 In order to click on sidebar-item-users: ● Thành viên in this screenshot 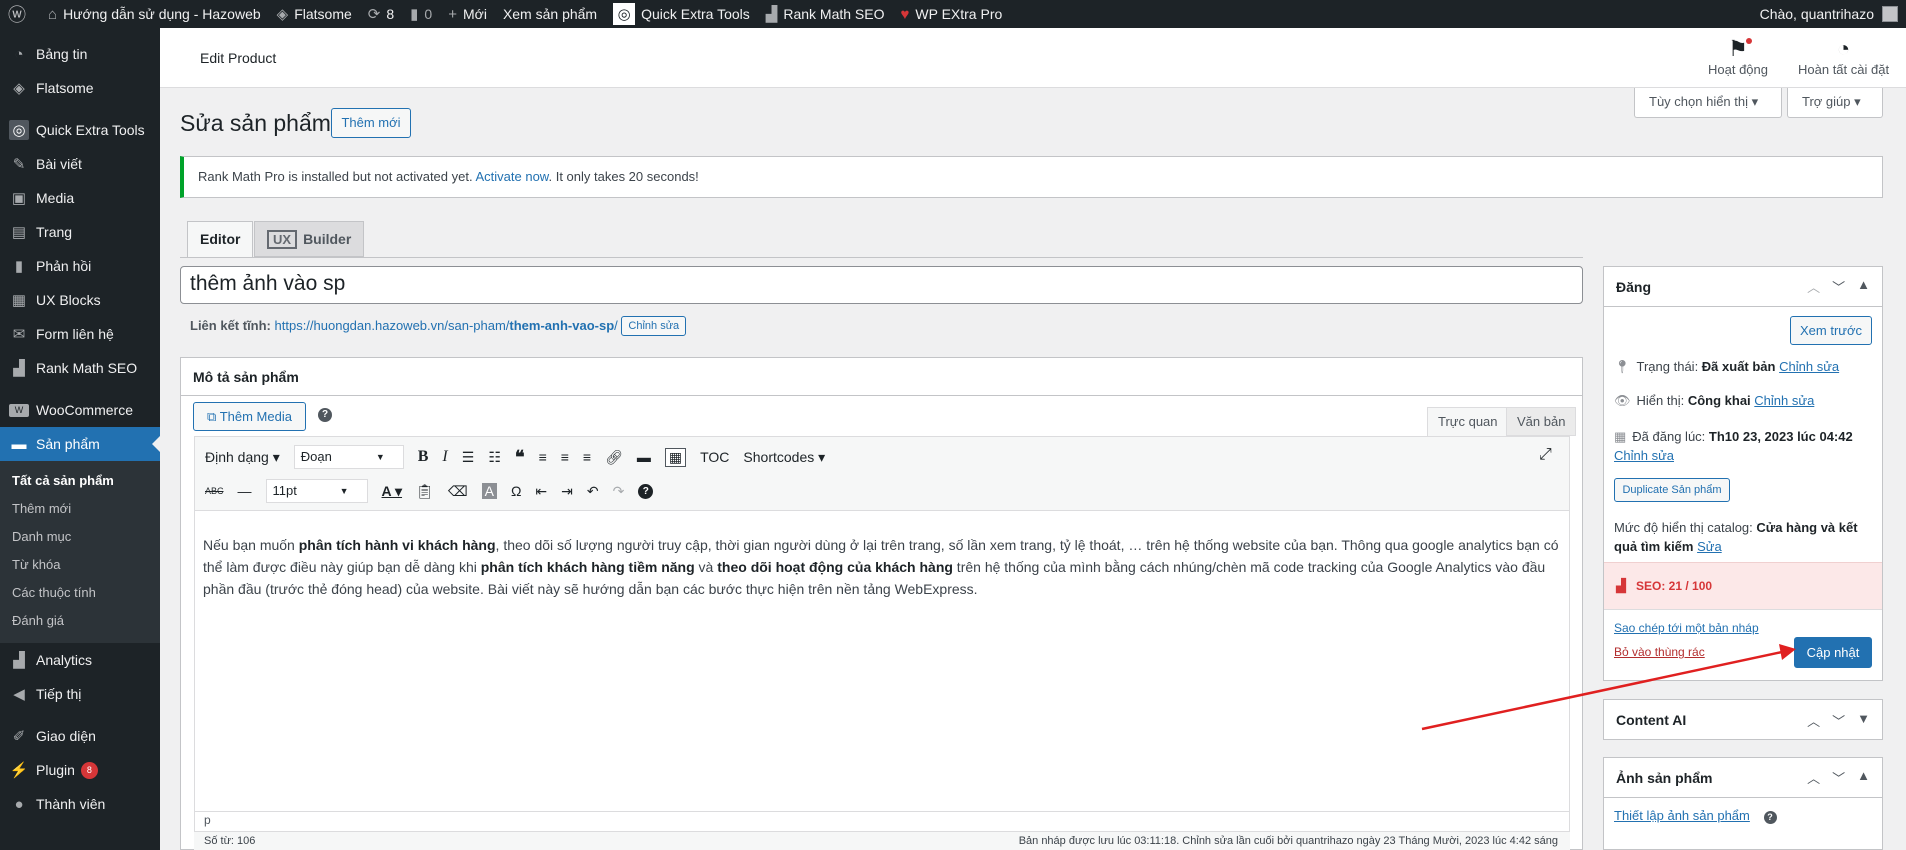, I will do `click(80, 804)`.